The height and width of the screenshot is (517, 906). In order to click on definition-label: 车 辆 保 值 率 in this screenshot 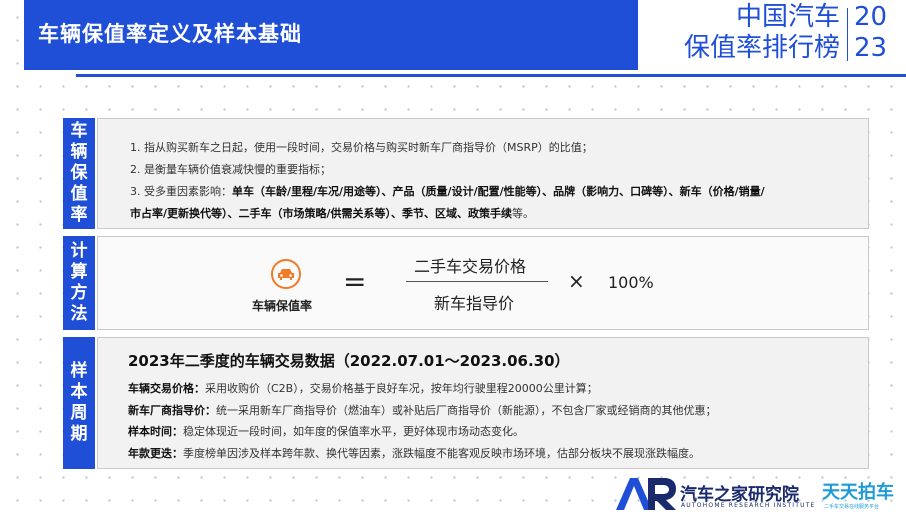, I will do `click(79, 173)`.